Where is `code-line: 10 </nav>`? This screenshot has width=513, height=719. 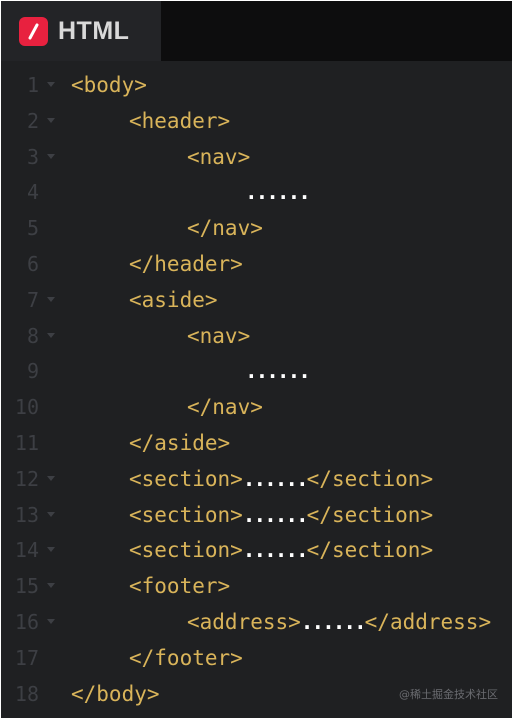 code-line: 10 </nav> is located at coordinates (256, 407).